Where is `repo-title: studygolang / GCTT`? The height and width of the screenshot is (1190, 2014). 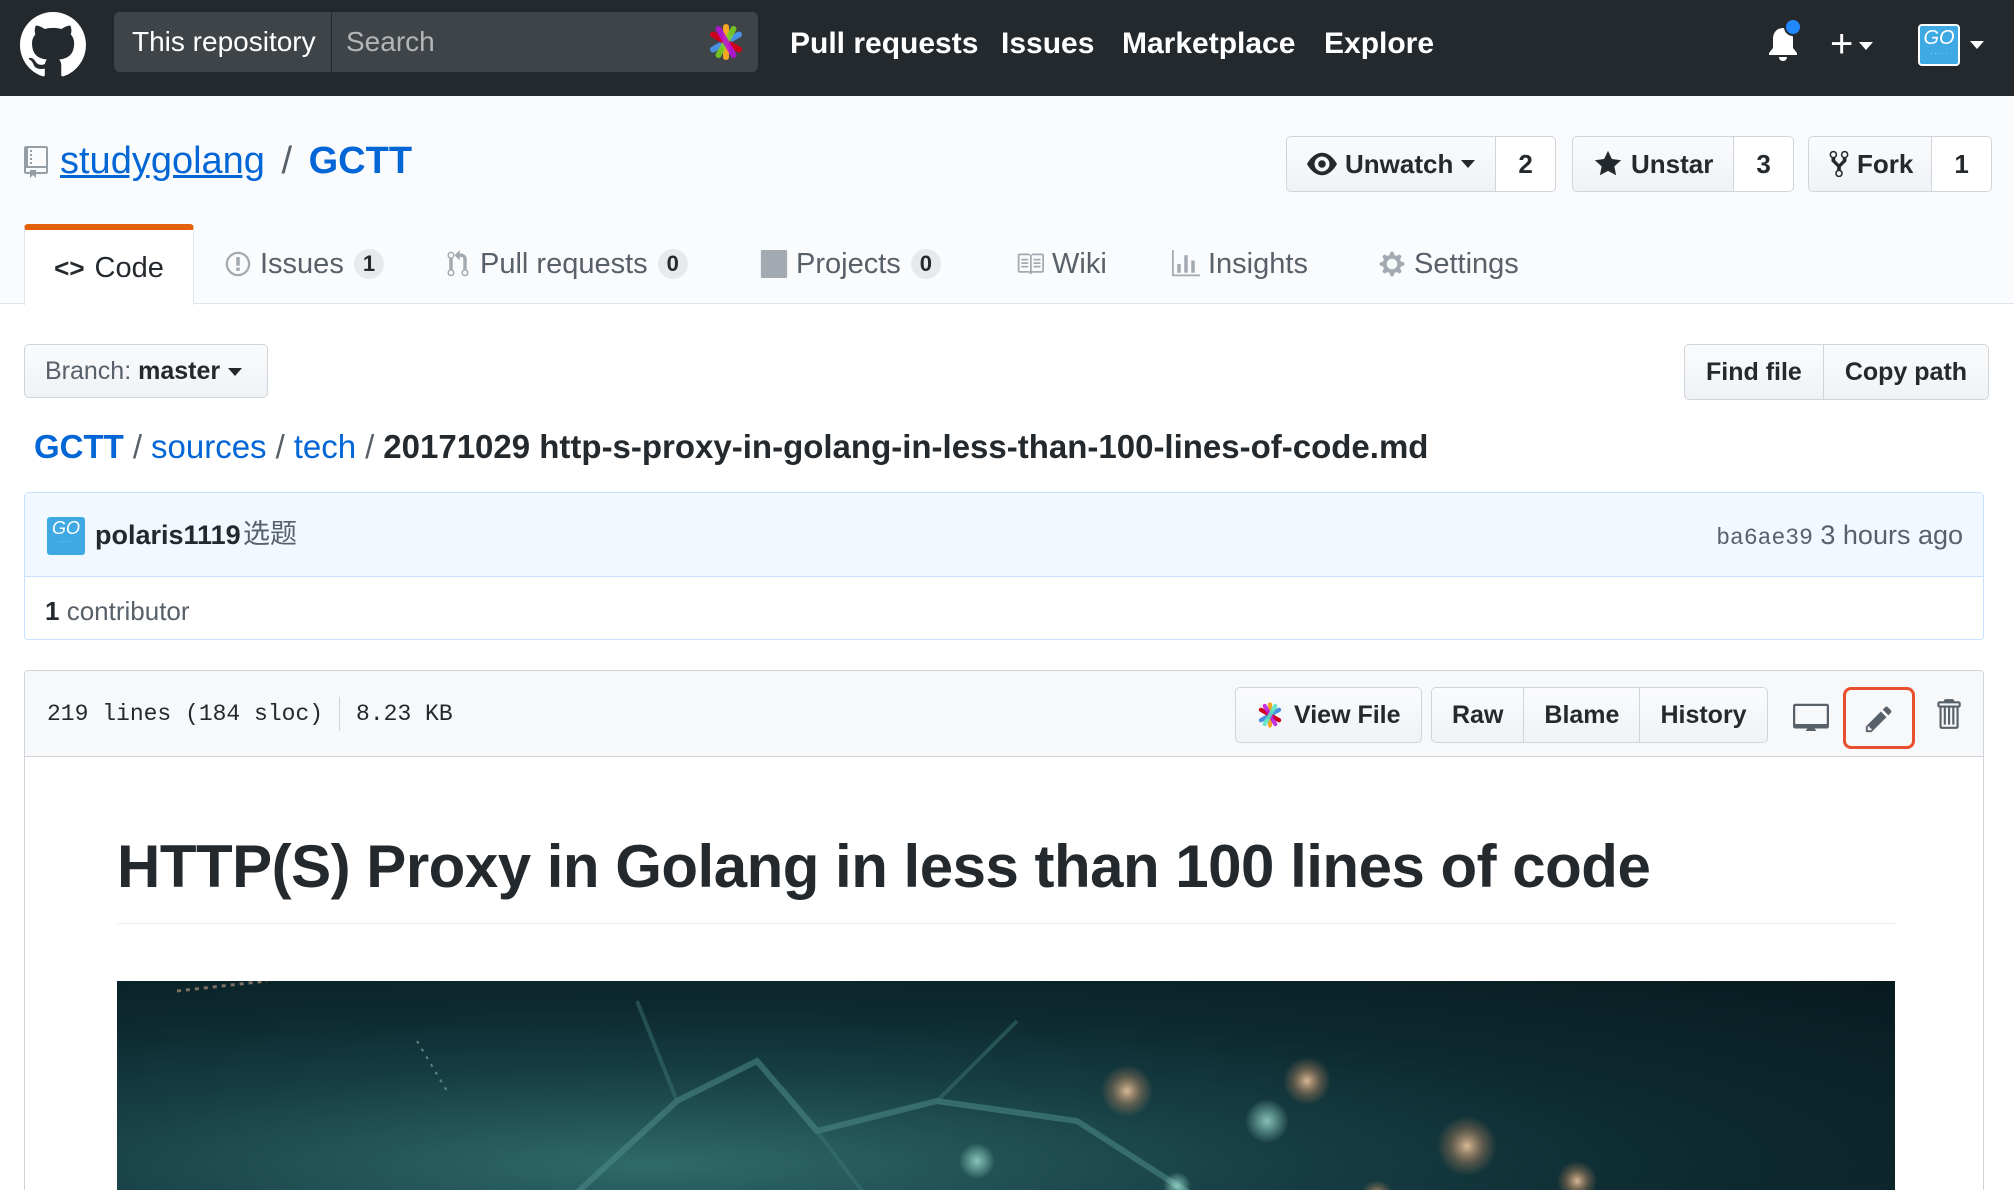 repo-title: studygolang / GCTT is located at coordinates (236, 161).